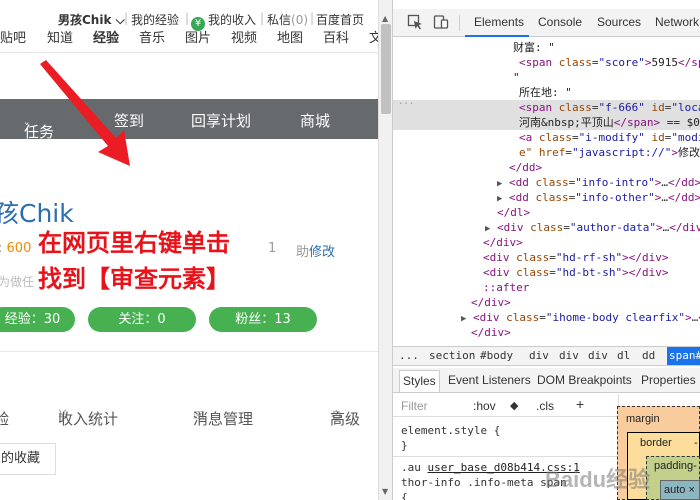  Describe the element at coordinates (484, 406) in the screenshot. I see `hover-state-toggle: :hov` at that location.